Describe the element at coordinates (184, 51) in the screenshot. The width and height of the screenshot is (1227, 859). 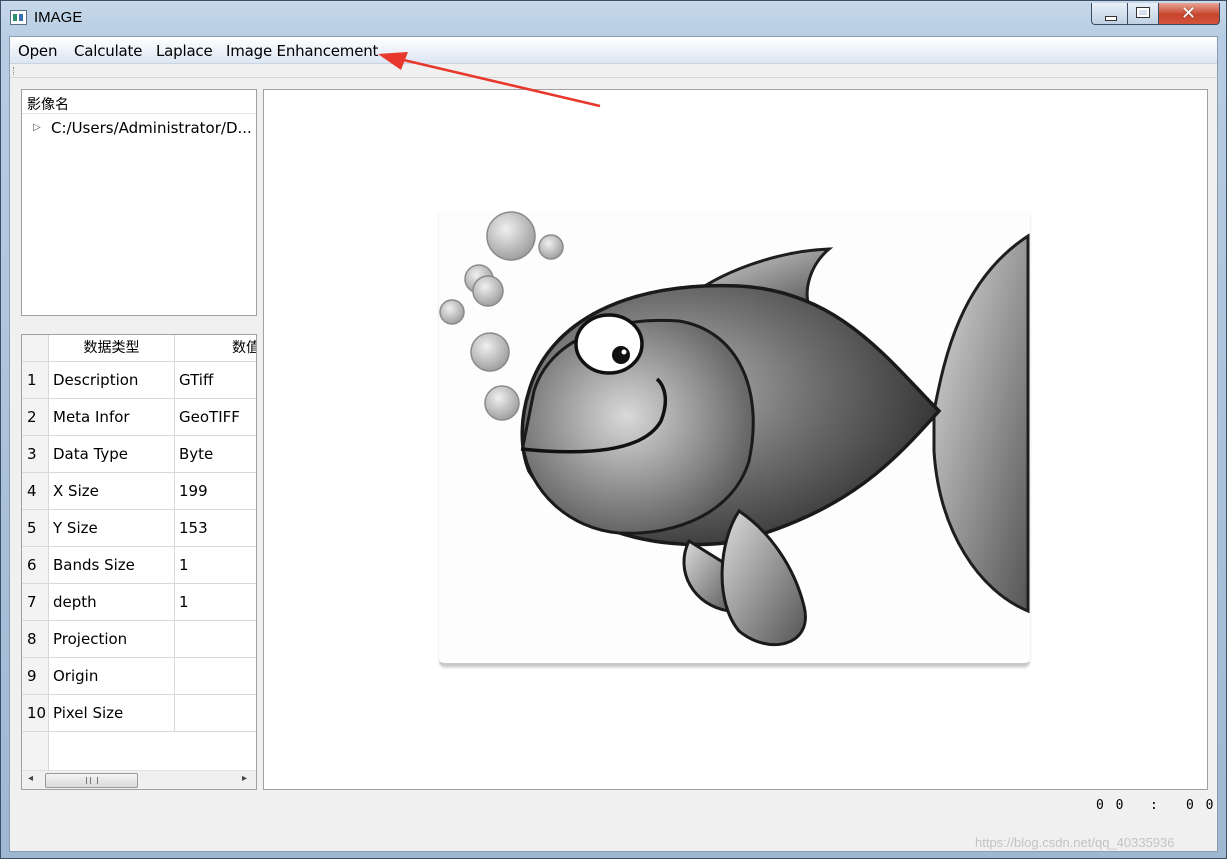
I see `menu-laplace: Laplace` at that location.